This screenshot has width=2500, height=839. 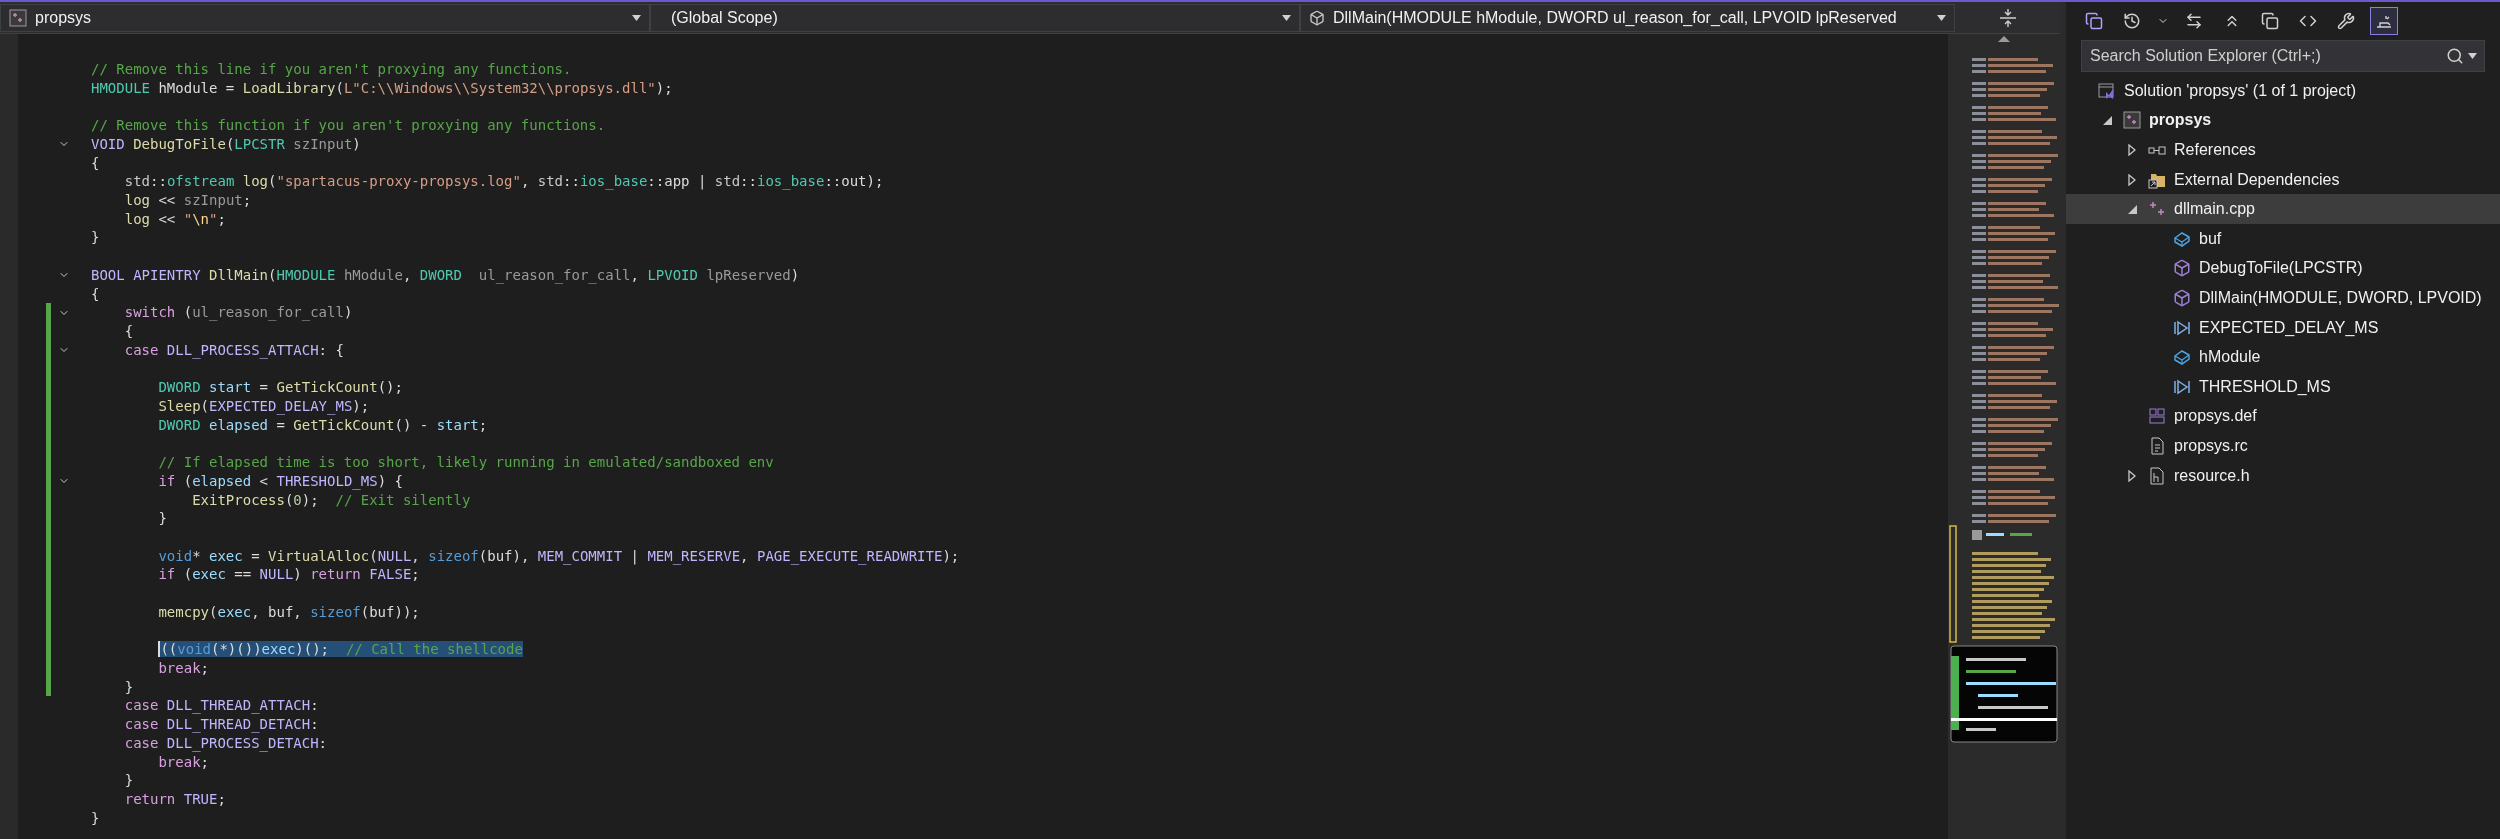 I want to click on search-icon, so click(x=2455, y=56).